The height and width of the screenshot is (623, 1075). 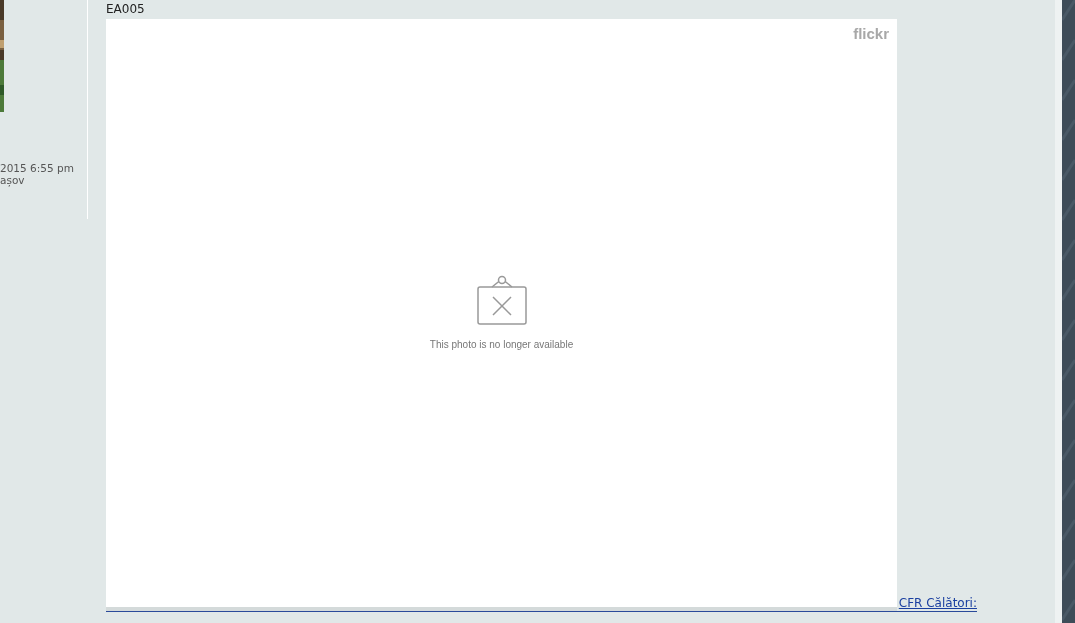 I want to click on unavailable-message: This photo is no longer available, so click(x=501, y=344).